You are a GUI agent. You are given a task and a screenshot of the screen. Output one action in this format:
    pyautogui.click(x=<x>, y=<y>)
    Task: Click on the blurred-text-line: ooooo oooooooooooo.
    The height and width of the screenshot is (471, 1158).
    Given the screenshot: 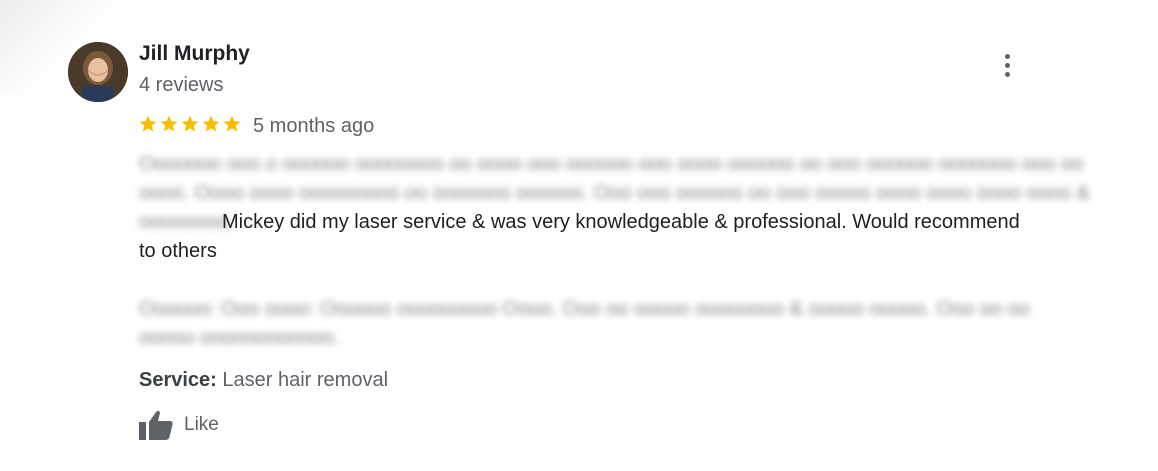 What is the action you would take?
    pyautogui.click(x=239, y=338)
    